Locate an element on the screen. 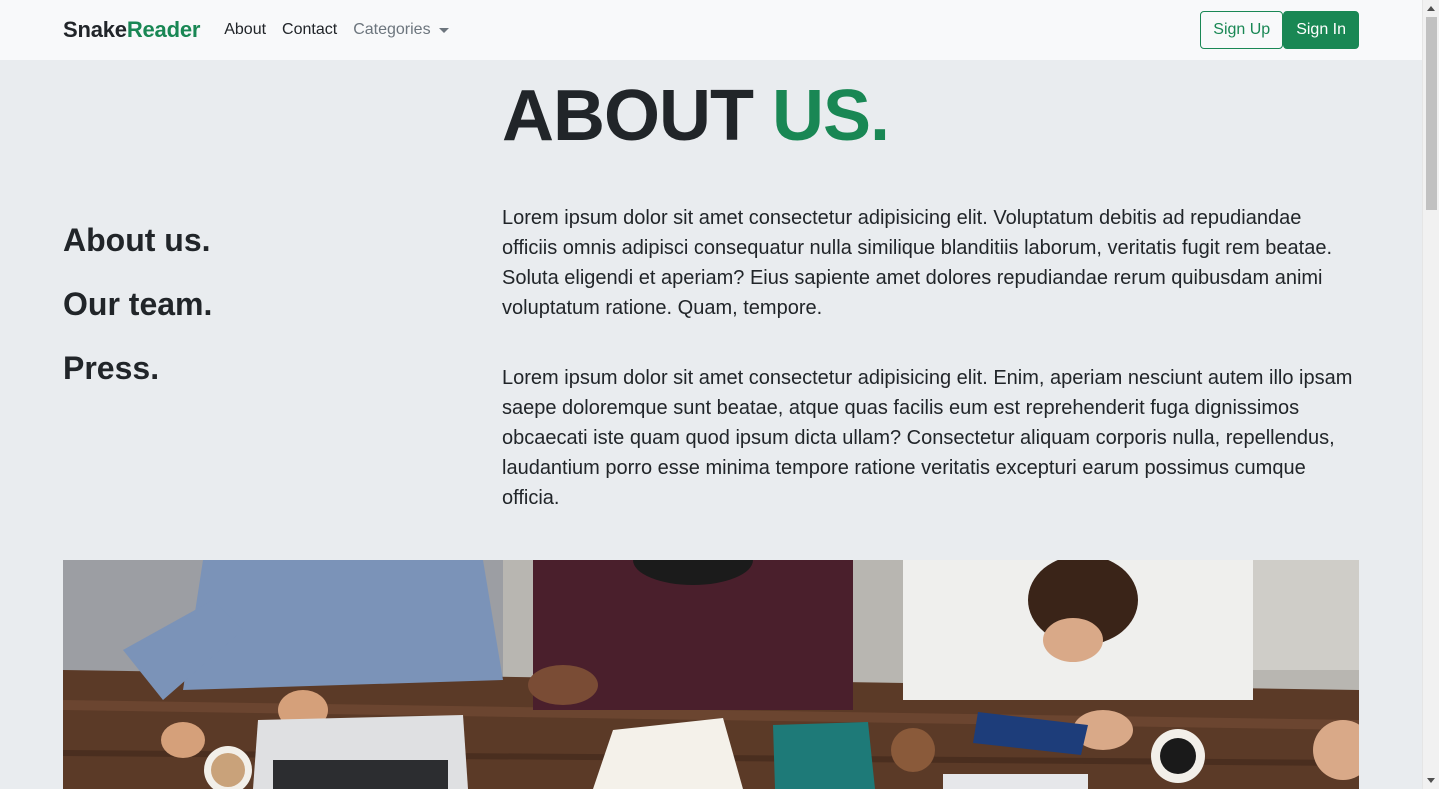 The width and height of the screenshot is (1439, 789). side-menu: About us. Our team. Press. is located at coordinates (137, 316).